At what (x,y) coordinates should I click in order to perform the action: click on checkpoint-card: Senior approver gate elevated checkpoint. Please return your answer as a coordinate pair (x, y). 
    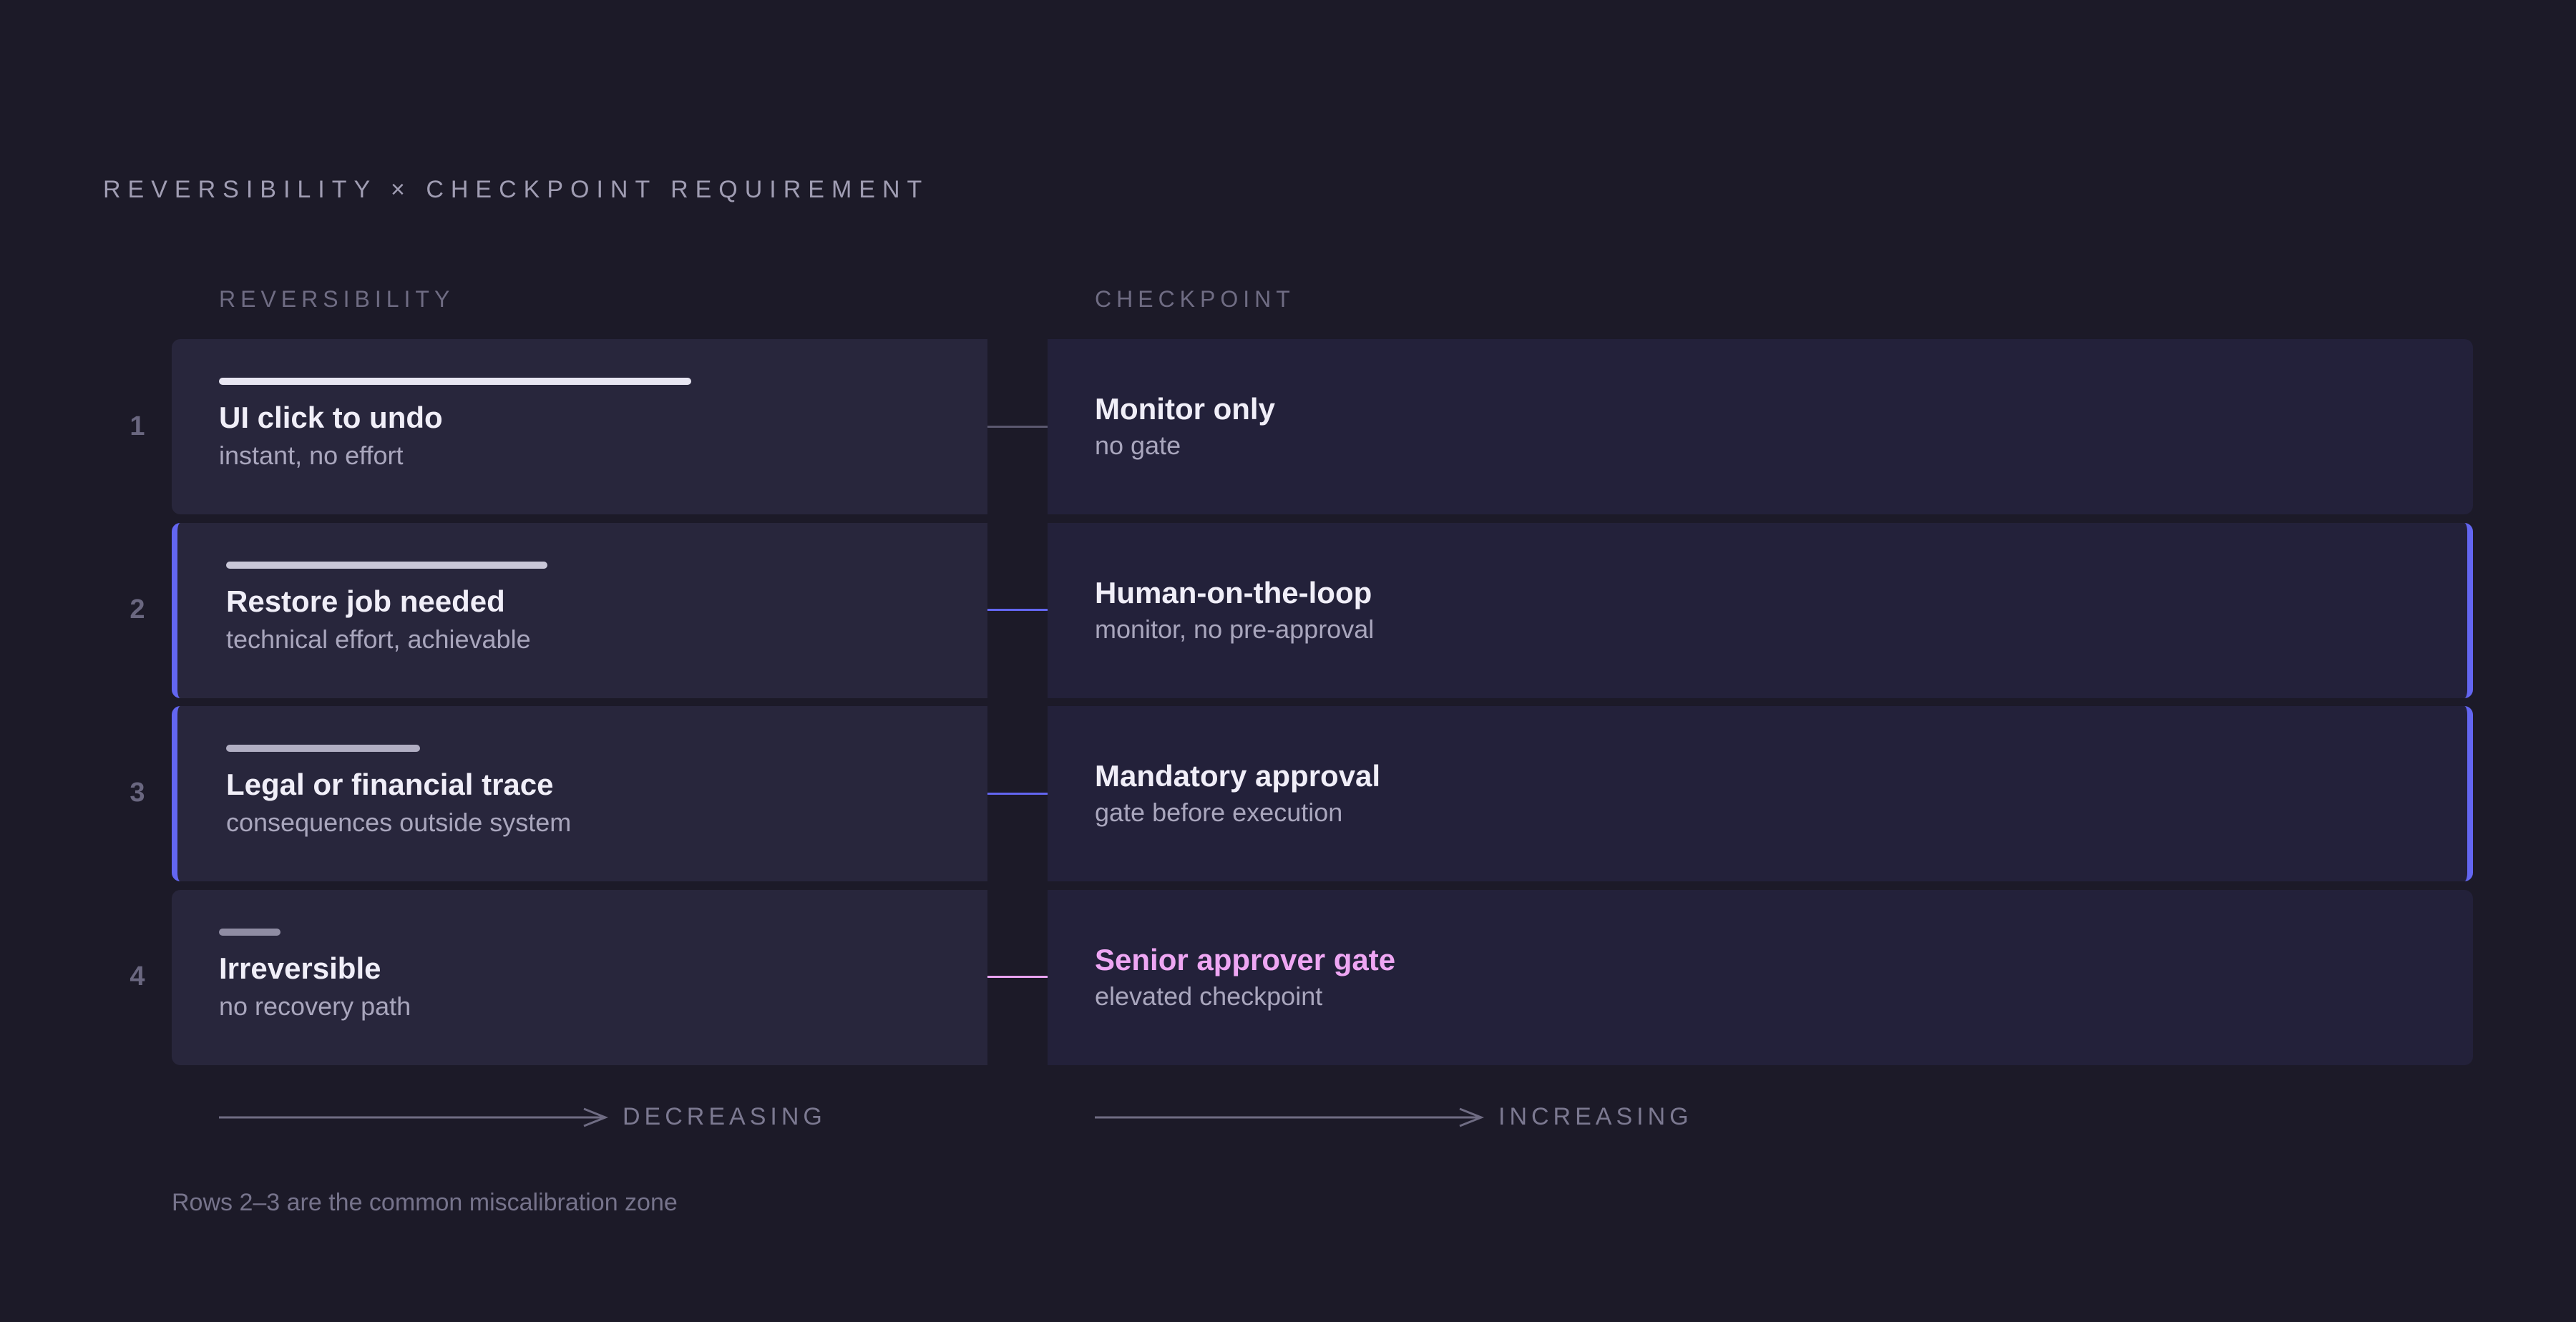
    Looking at the image, I should click on (1760, 977).